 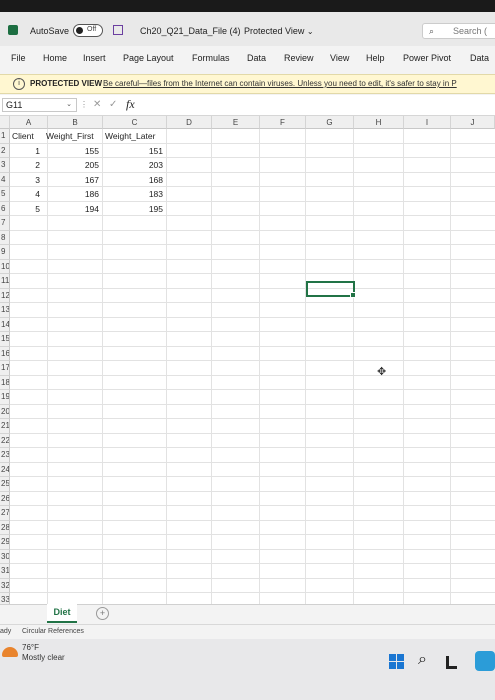 What do you see at coordinates (88, 30) in the screenshot?
I see `autosave-toggle: Off` at bounding box center [88, 30].